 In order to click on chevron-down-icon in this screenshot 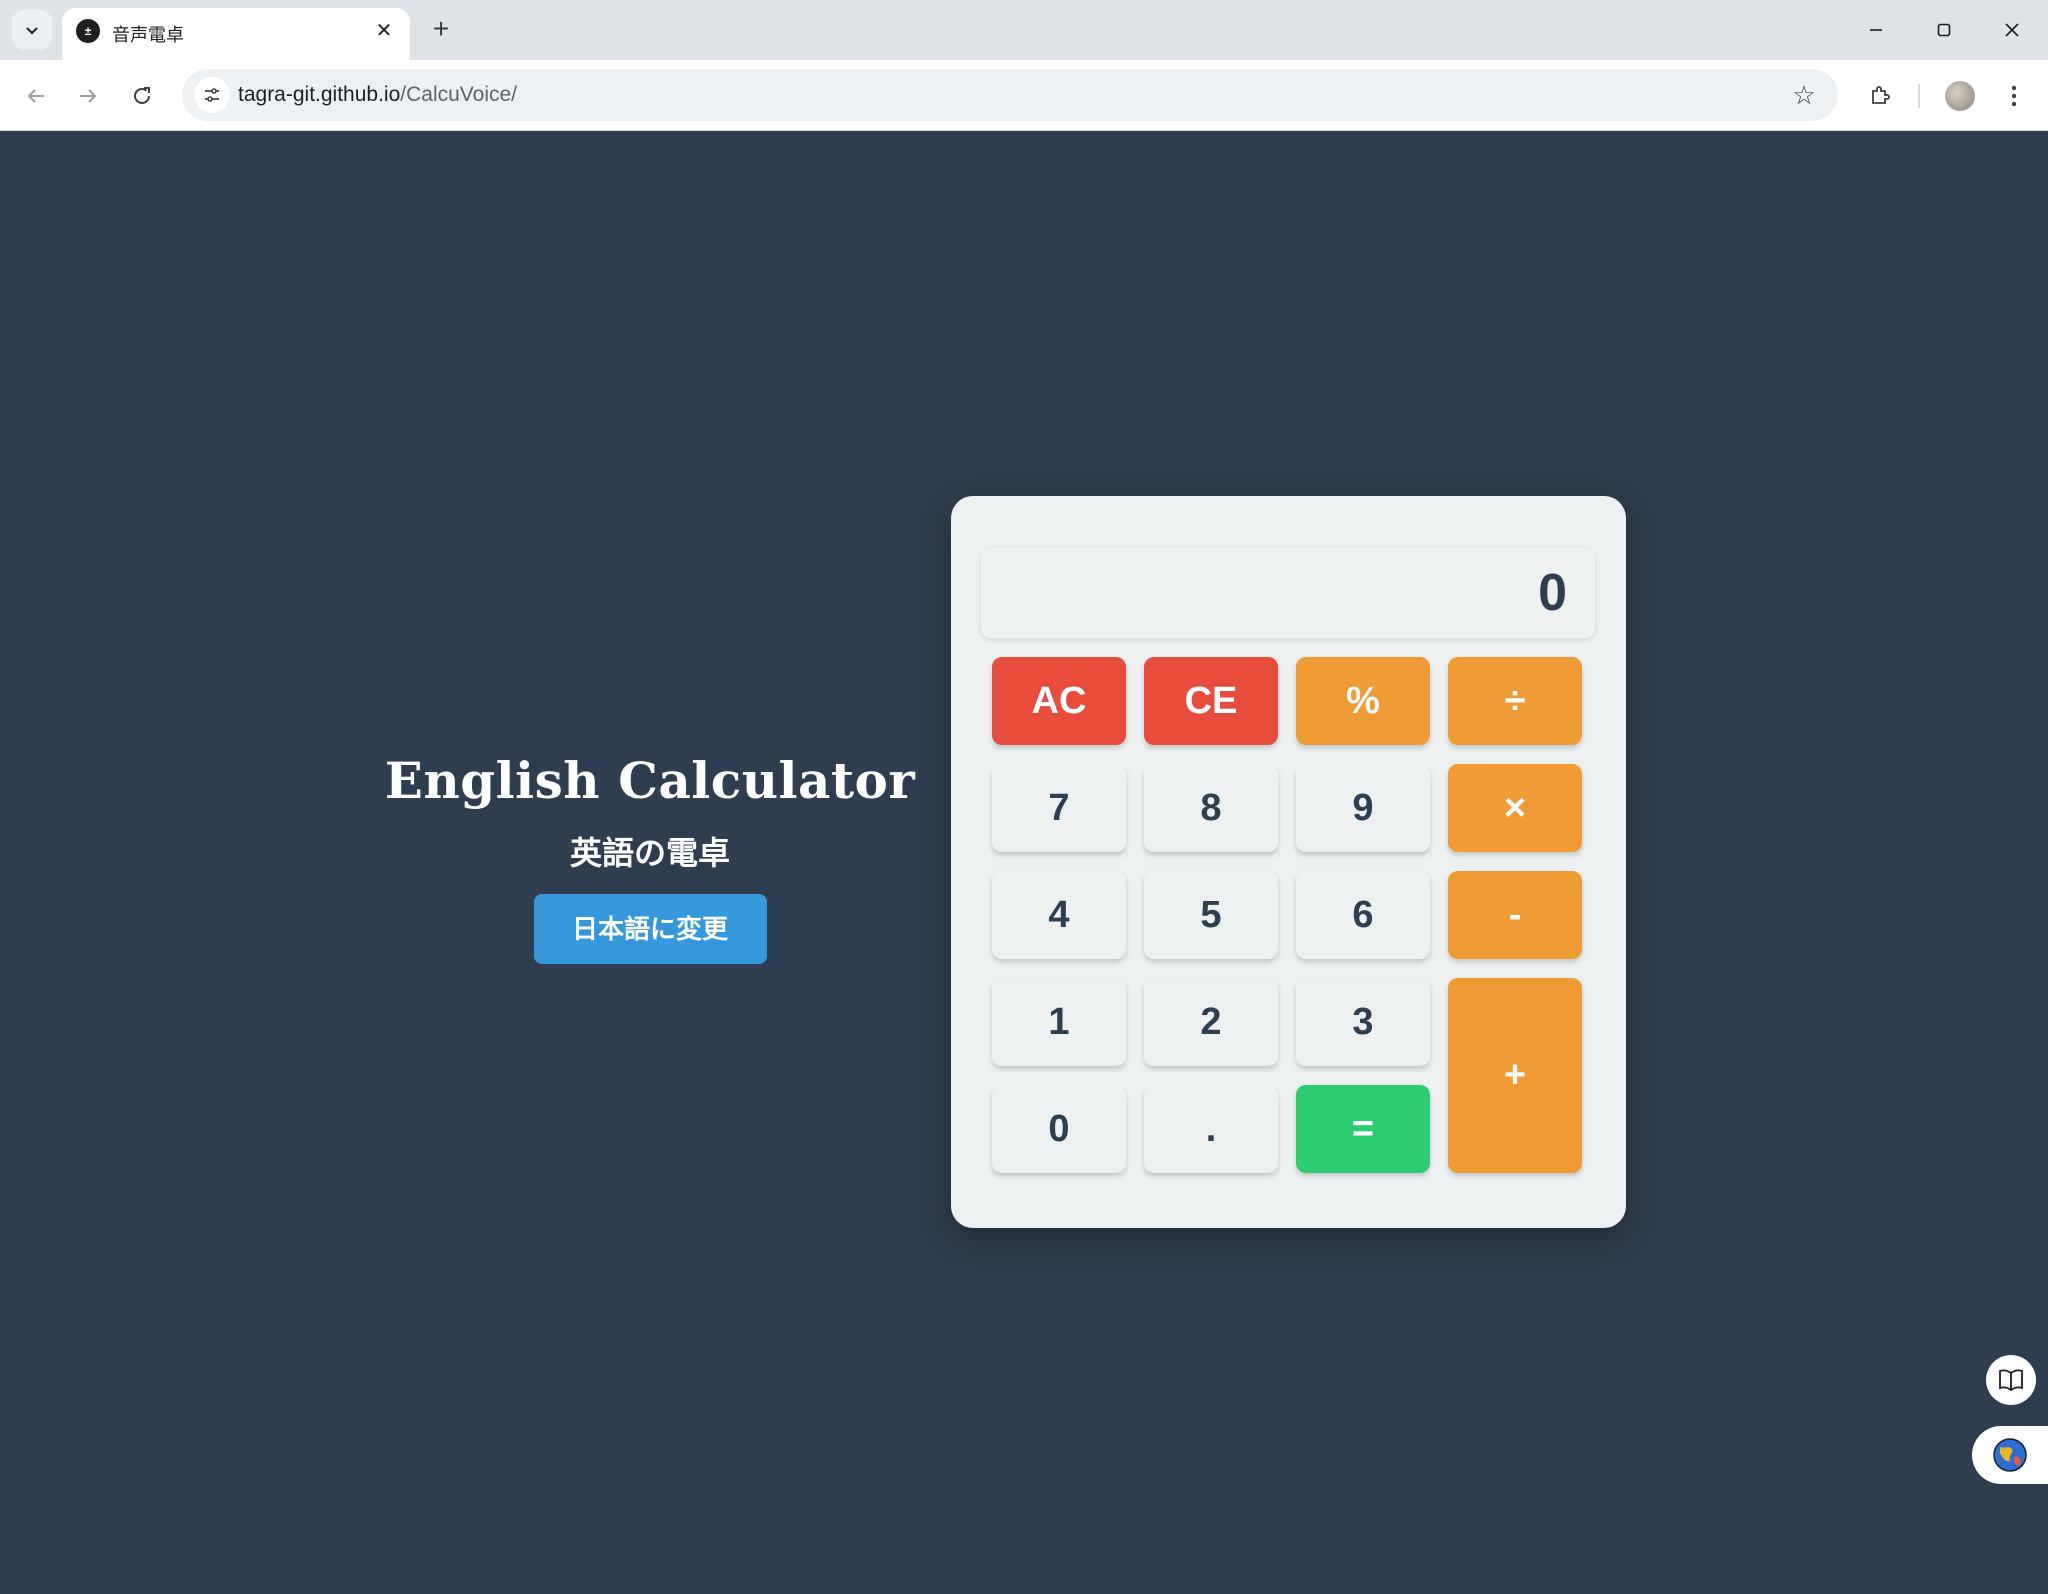, I will do `click(32, 31)`.